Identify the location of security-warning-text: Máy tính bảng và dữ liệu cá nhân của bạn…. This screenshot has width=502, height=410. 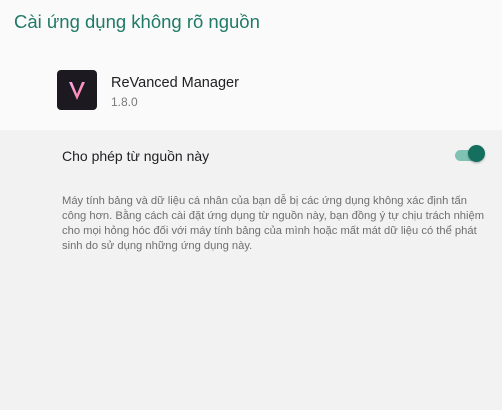
(273, 223).